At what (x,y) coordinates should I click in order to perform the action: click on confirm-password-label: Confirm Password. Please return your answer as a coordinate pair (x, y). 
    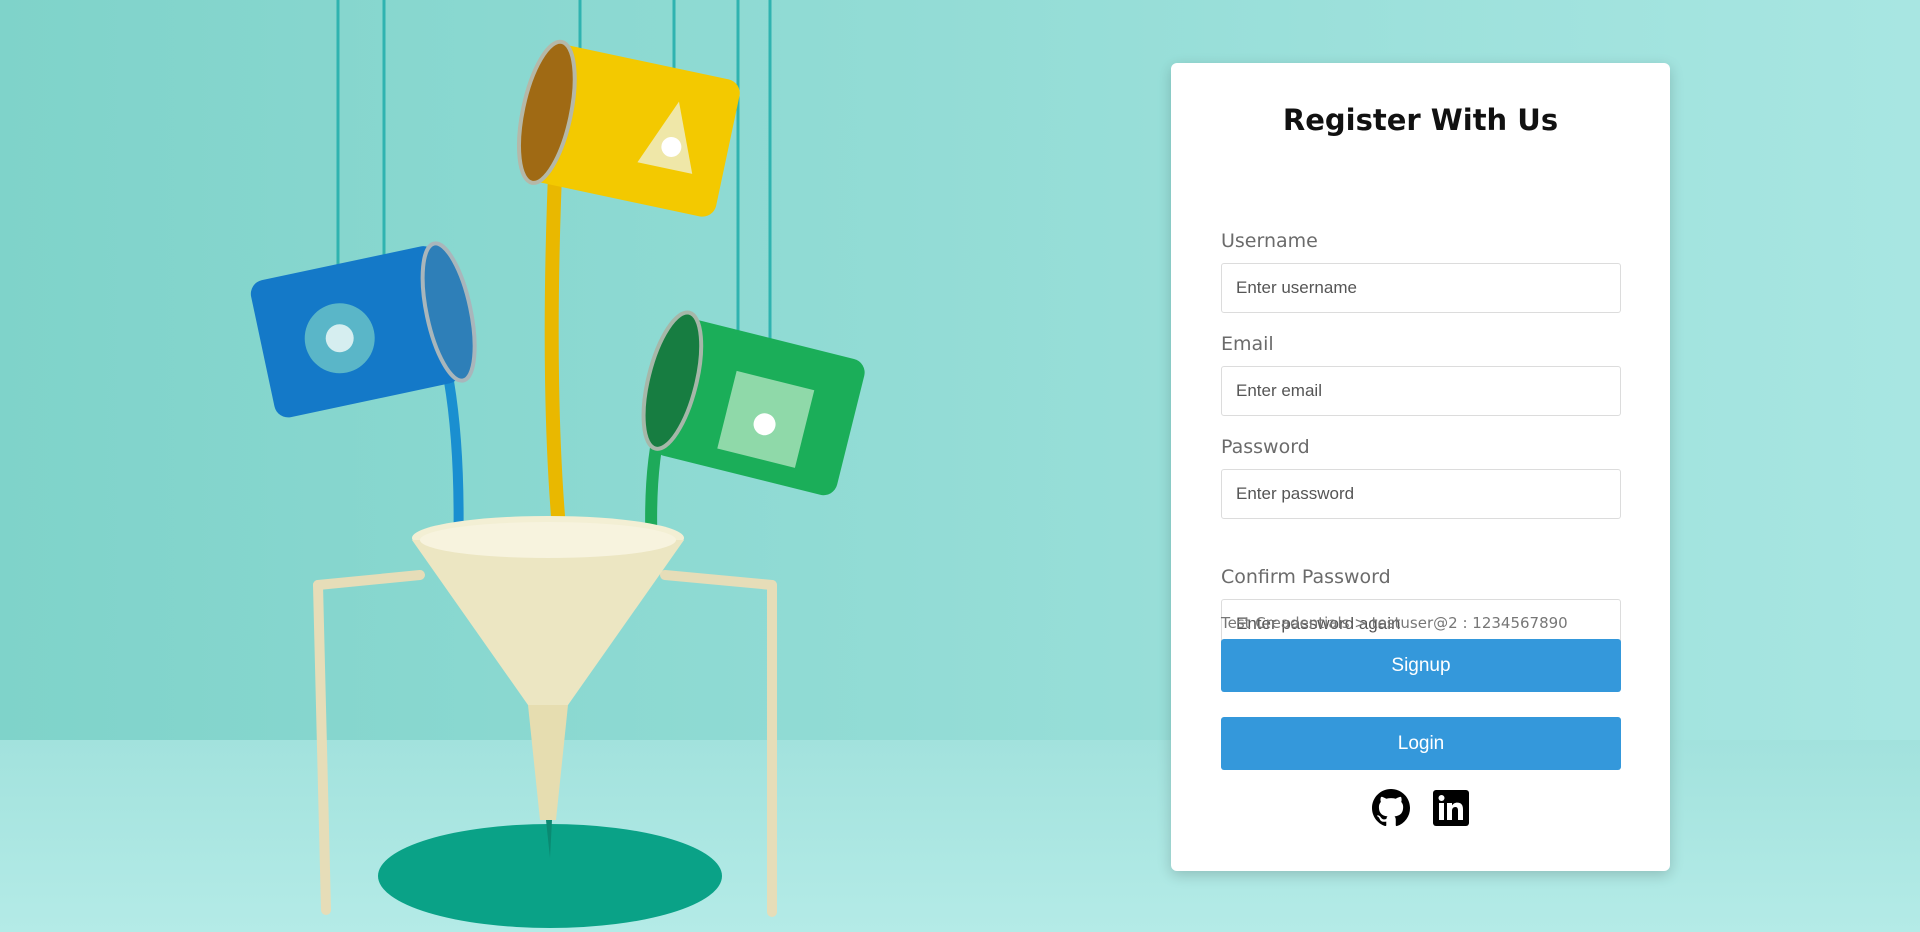
    Looking at the image, I should click on (1306, 577).